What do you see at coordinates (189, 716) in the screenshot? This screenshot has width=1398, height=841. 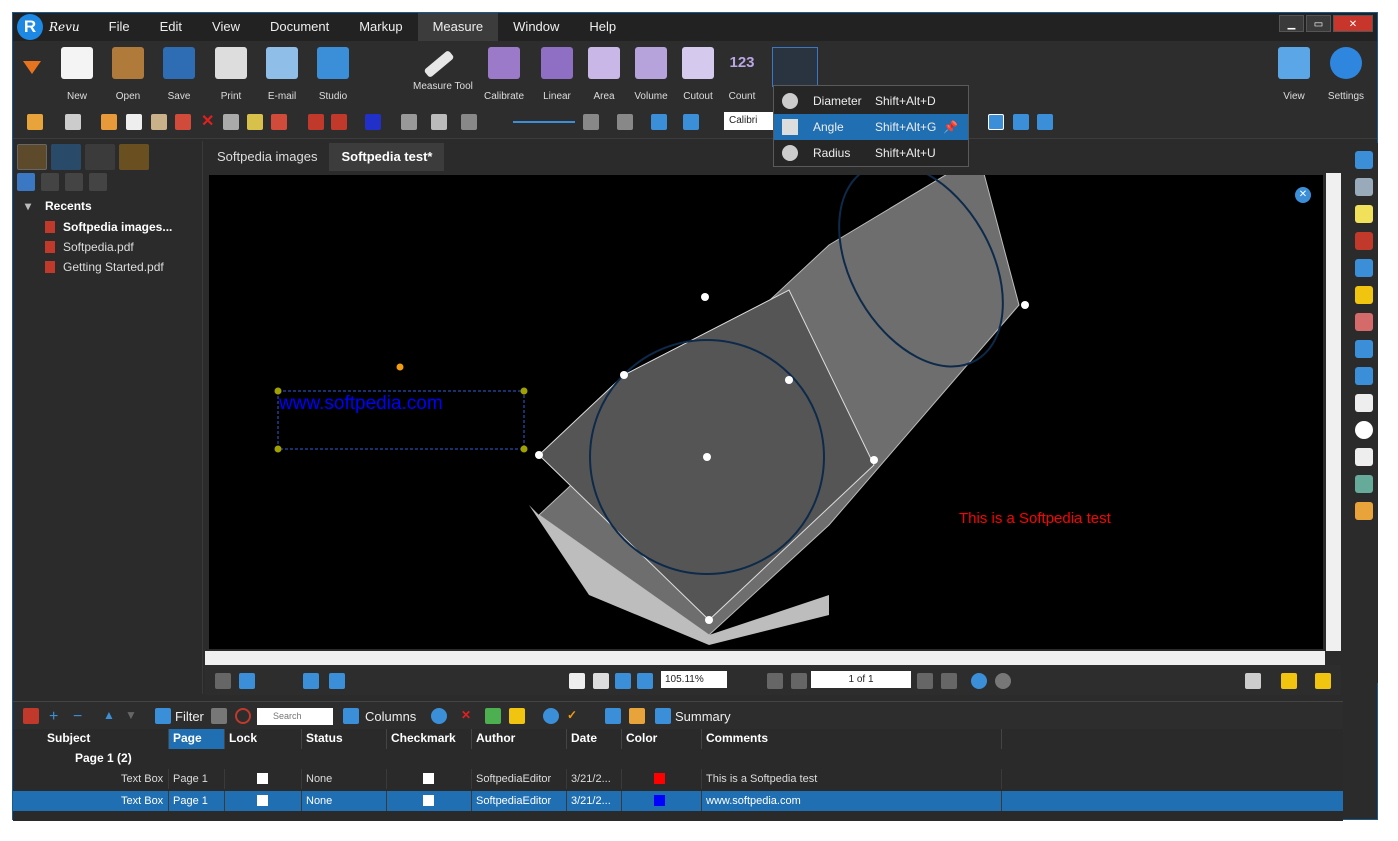 I see `filter-button: Filter` at bounding box center [189, 716].